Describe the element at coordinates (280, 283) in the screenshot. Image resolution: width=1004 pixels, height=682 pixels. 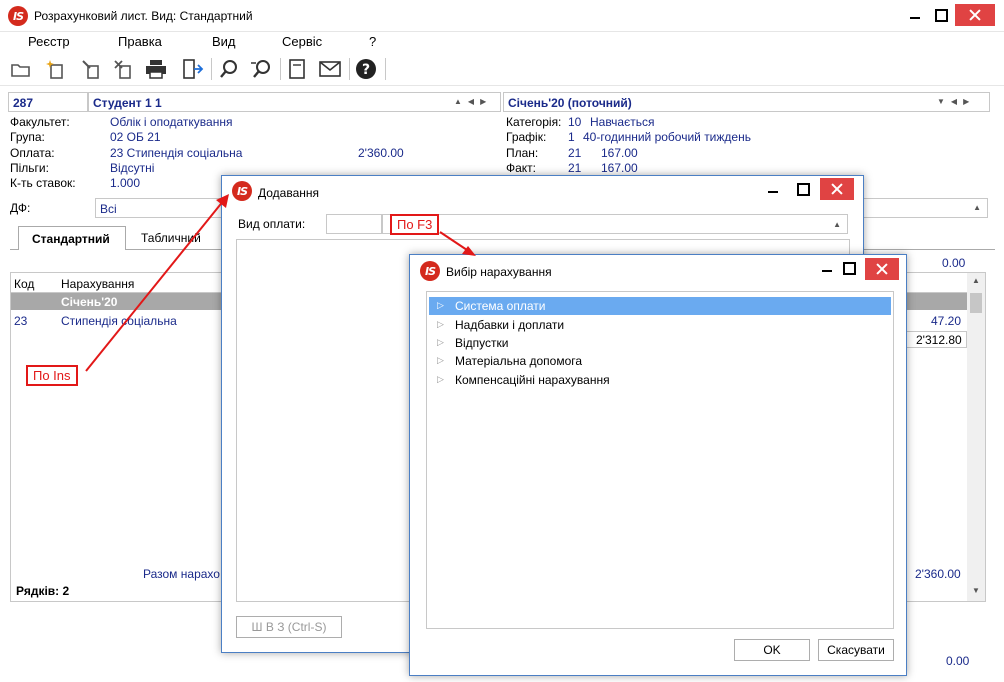
I see `annotation-arrows` at that location.